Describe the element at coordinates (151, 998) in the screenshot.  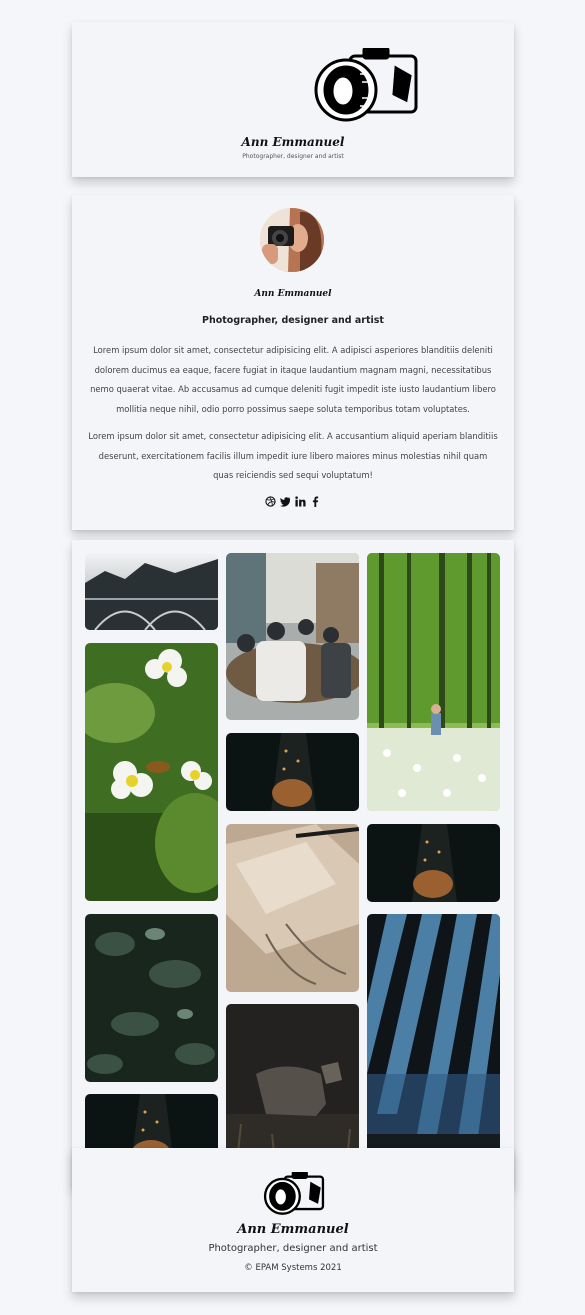
I see `photo-leaves` at that location.